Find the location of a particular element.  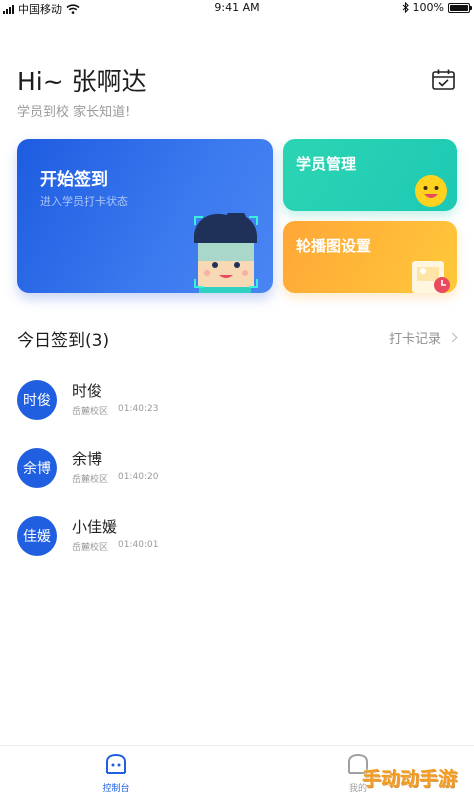

image-settings-icon is located at coordinates (431, 277).